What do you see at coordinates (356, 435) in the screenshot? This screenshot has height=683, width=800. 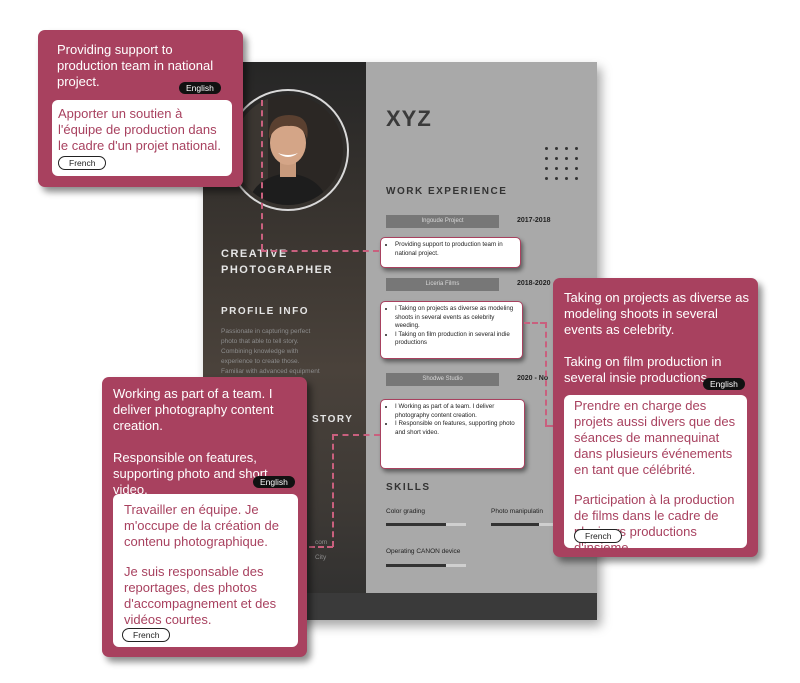 I see `connector-3-horizontal` at bounding box center [356, 435].